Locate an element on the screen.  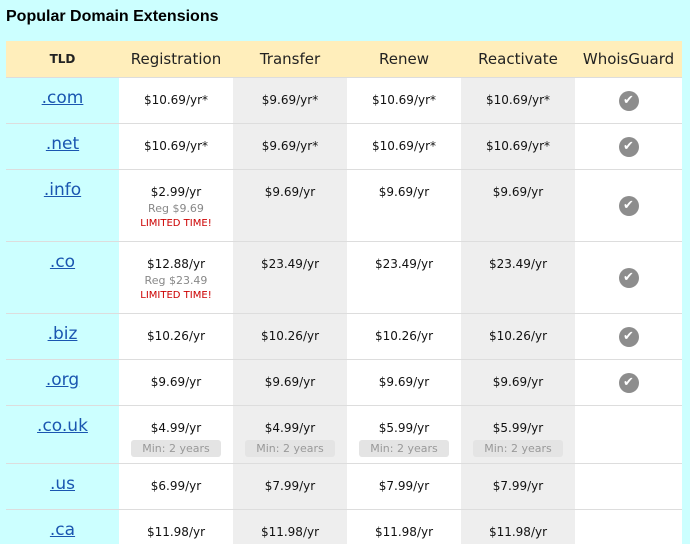
reactivate-cell: $10.26/yr is located at coordinates (518, 336).